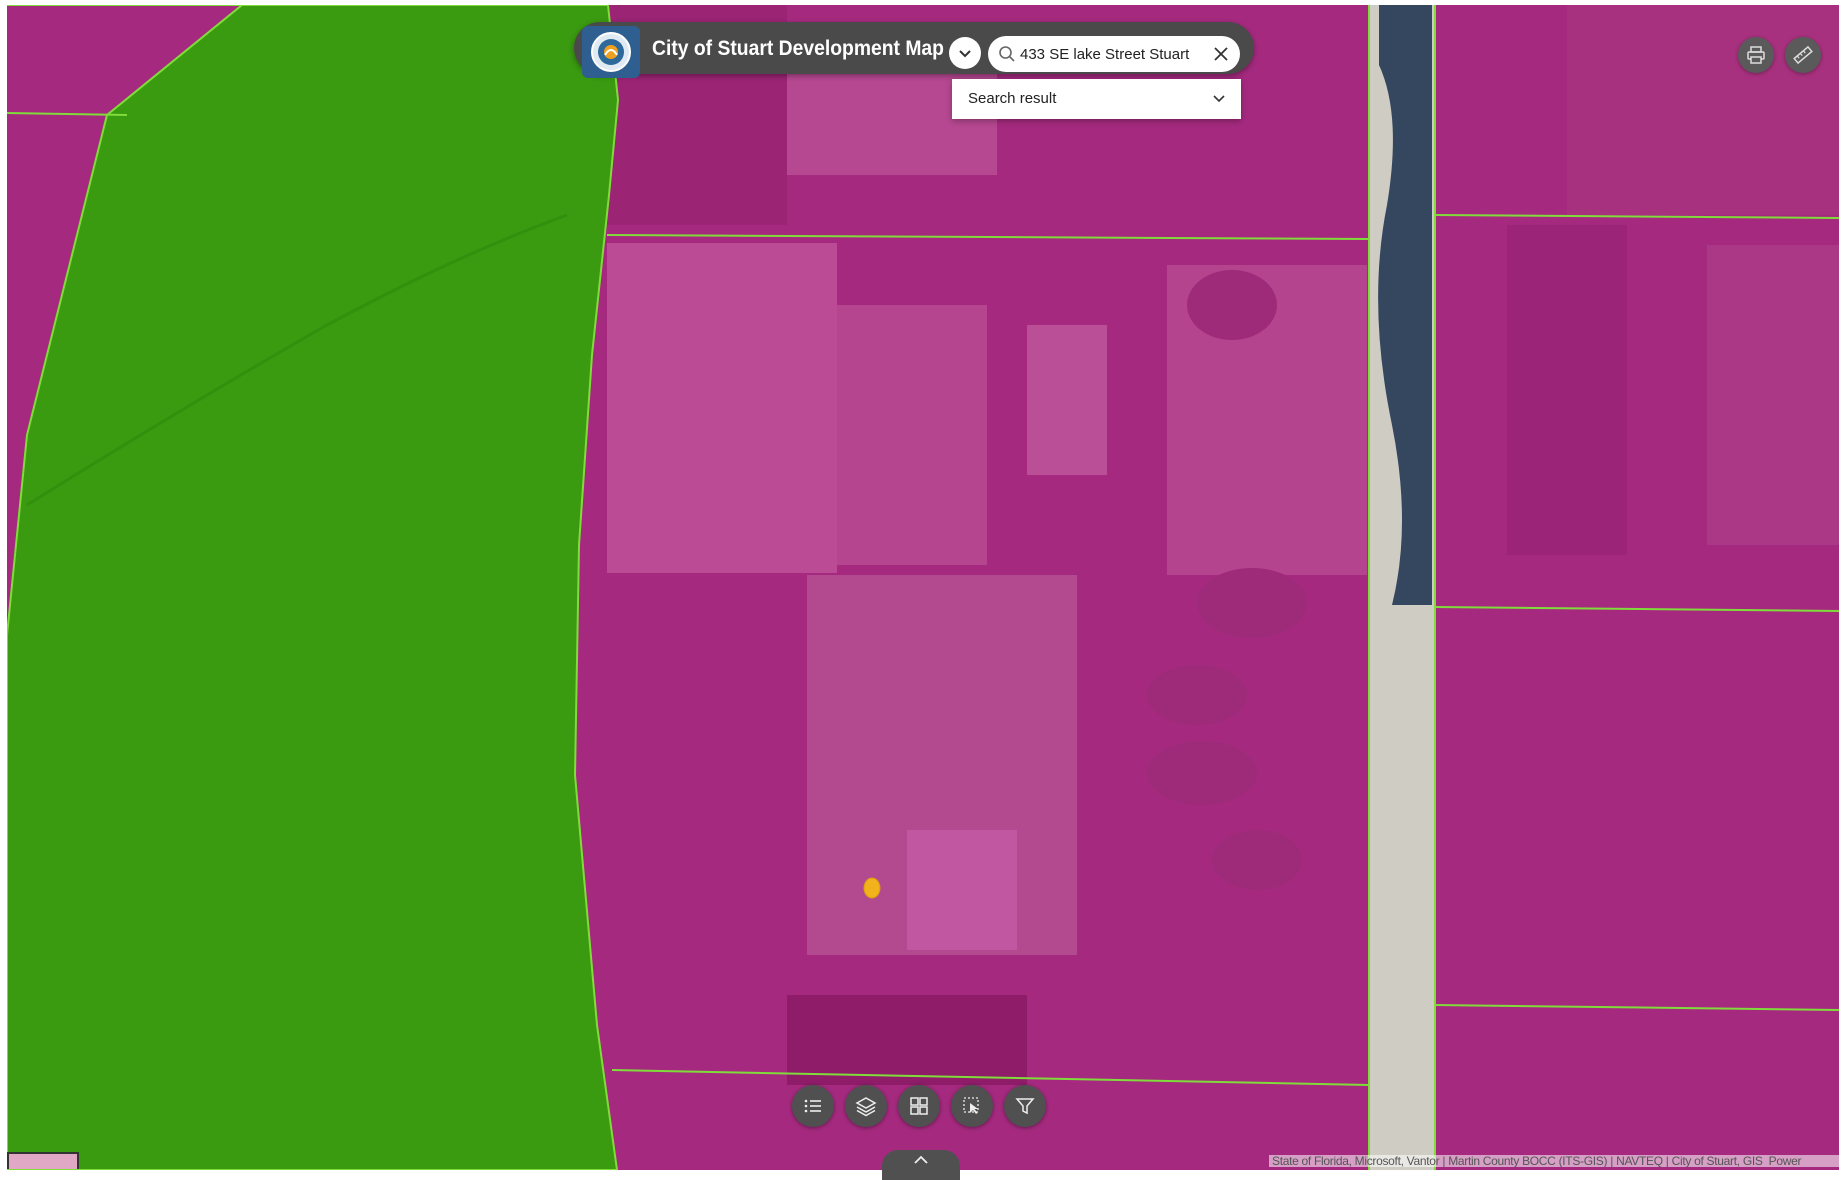 The width and height of the screenshot is (1843, 1180). I want to click on filter-button, so click(1025, 1106).